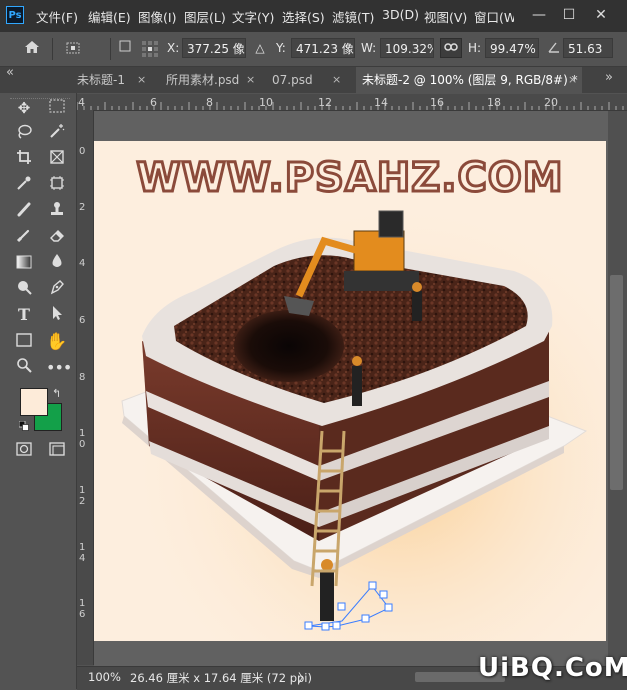  What do you see at coordinates (85, 387) in the screenshot?
I see `vertical-ruler` at bounding box center [85, 387].